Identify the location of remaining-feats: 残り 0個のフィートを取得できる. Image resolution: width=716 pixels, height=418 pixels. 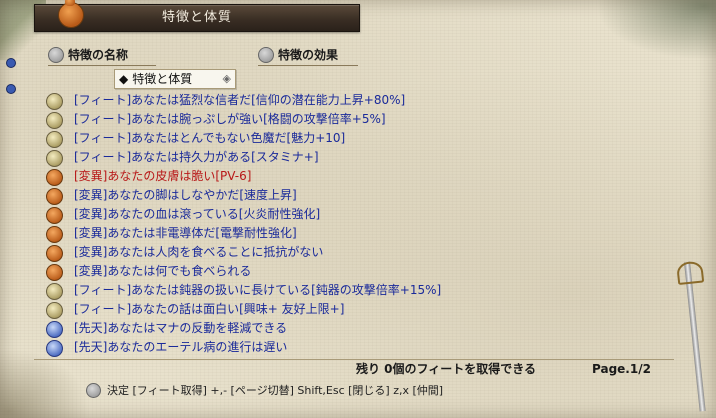
(446, 369).